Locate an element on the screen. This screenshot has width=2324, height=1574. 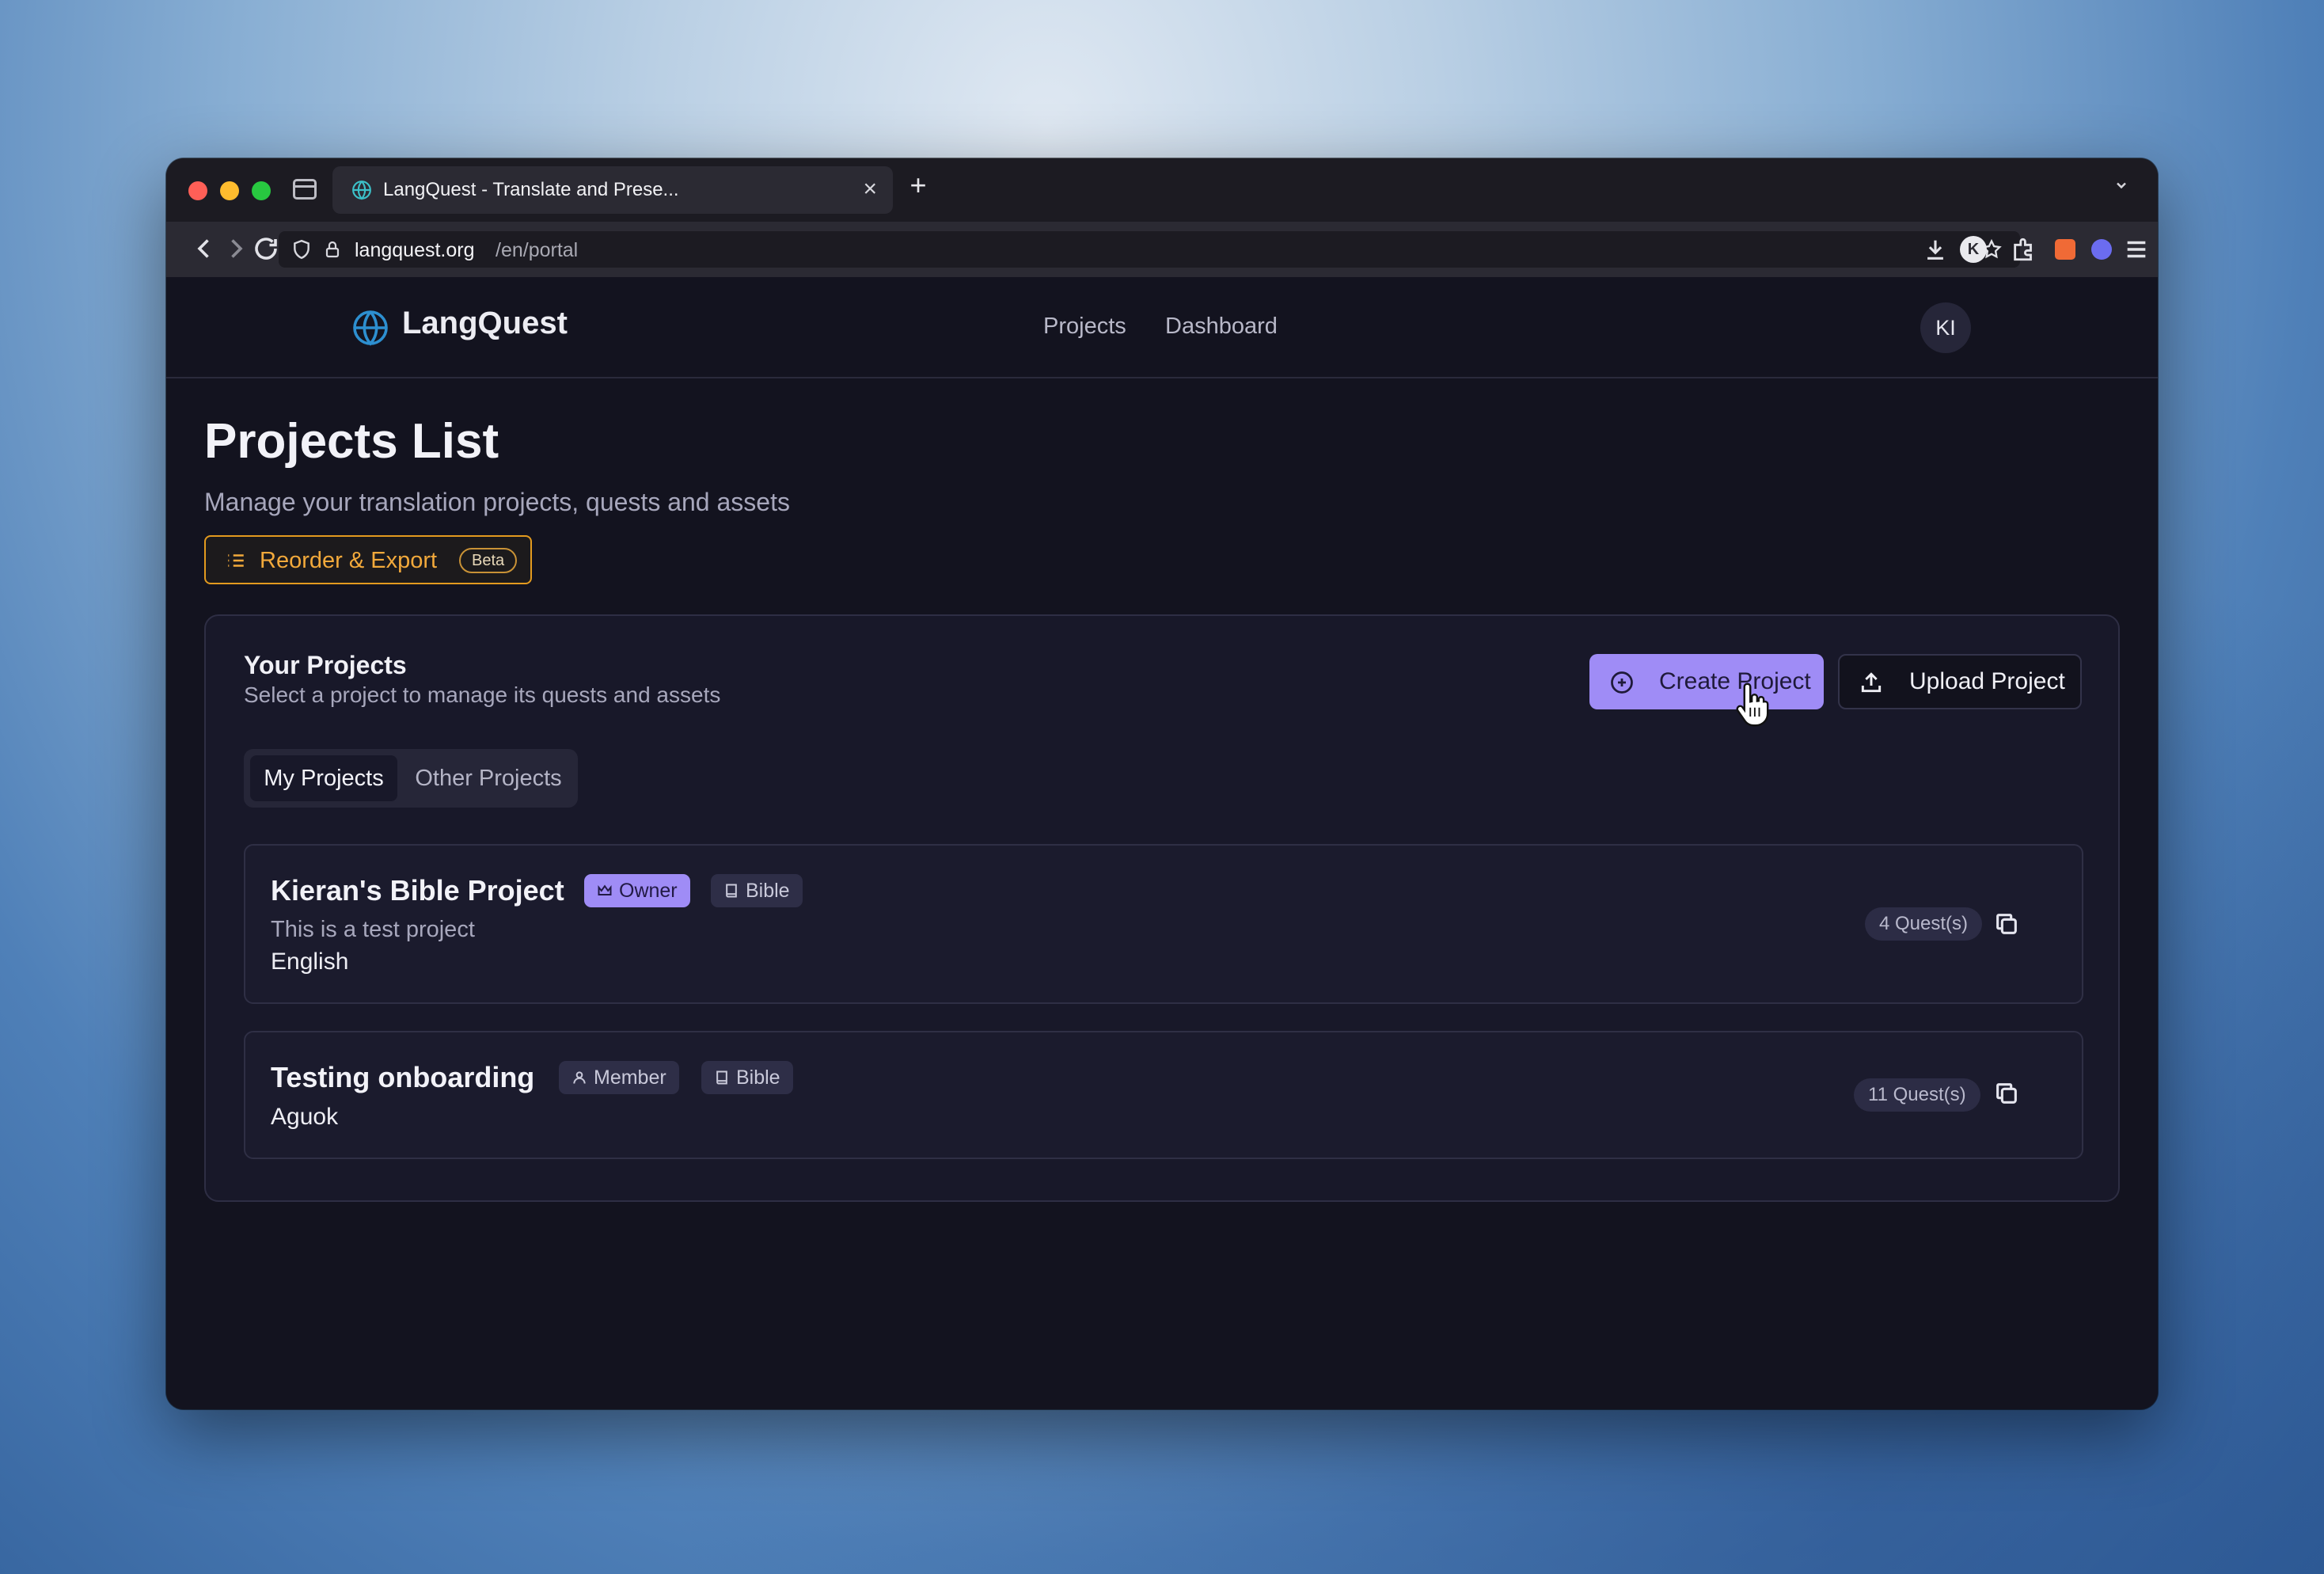
page-title: Projects List is located at coordinates (352, 441).